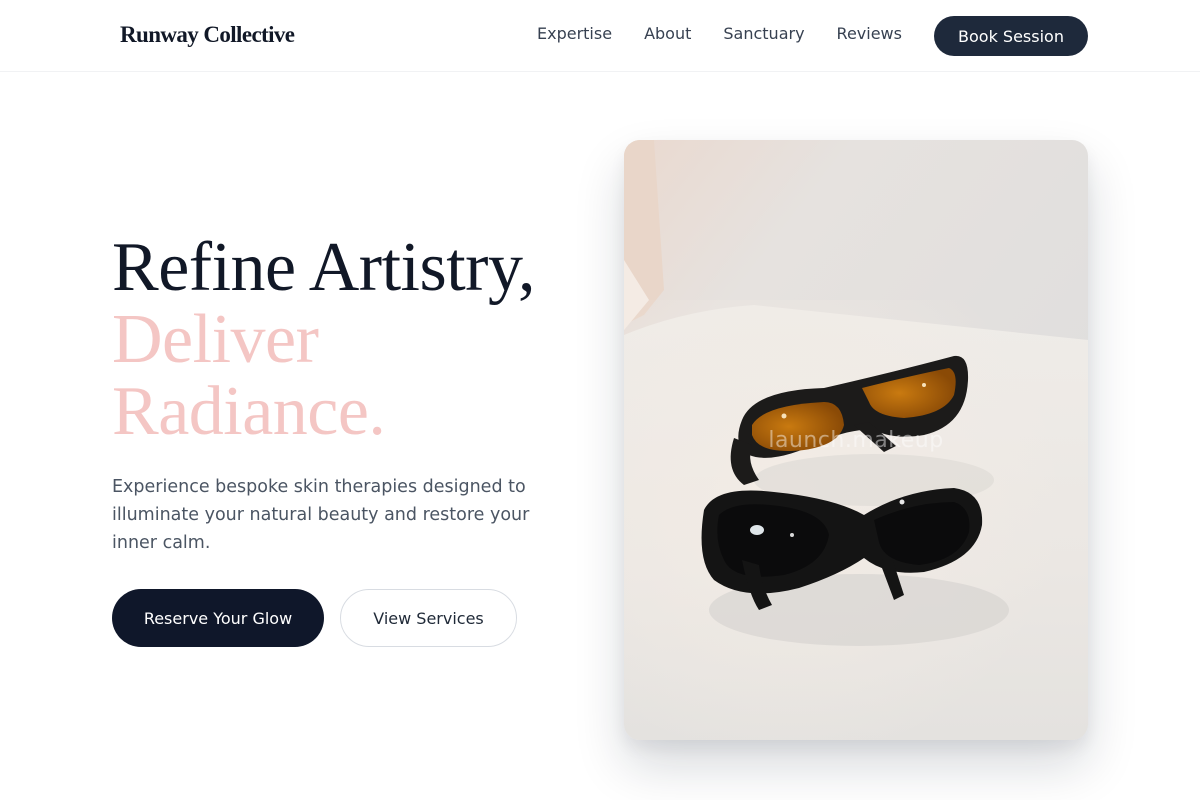  I want to click on brand-logo: Runway Collective, so click(207, 35).